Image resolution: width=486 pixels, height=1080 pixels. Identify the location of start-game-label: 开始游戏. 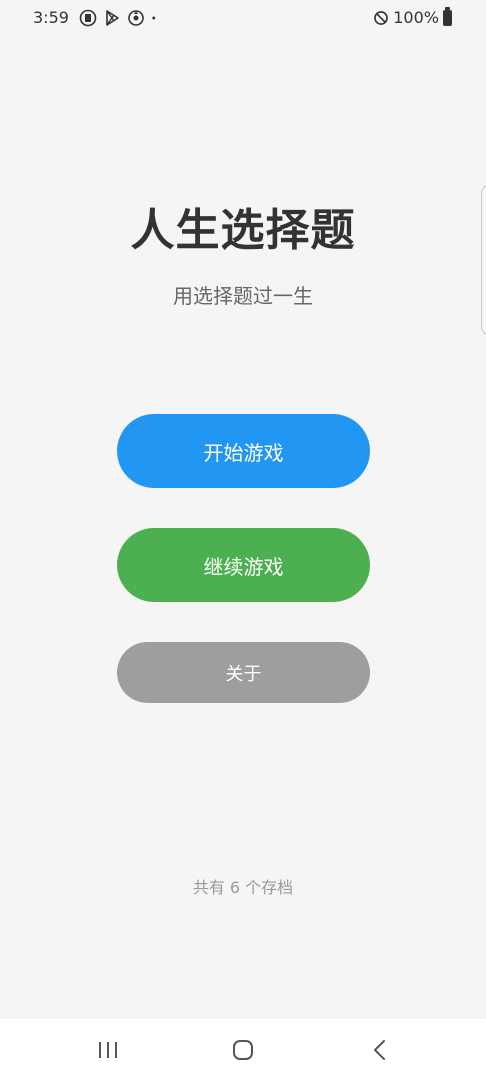
(243, 452).